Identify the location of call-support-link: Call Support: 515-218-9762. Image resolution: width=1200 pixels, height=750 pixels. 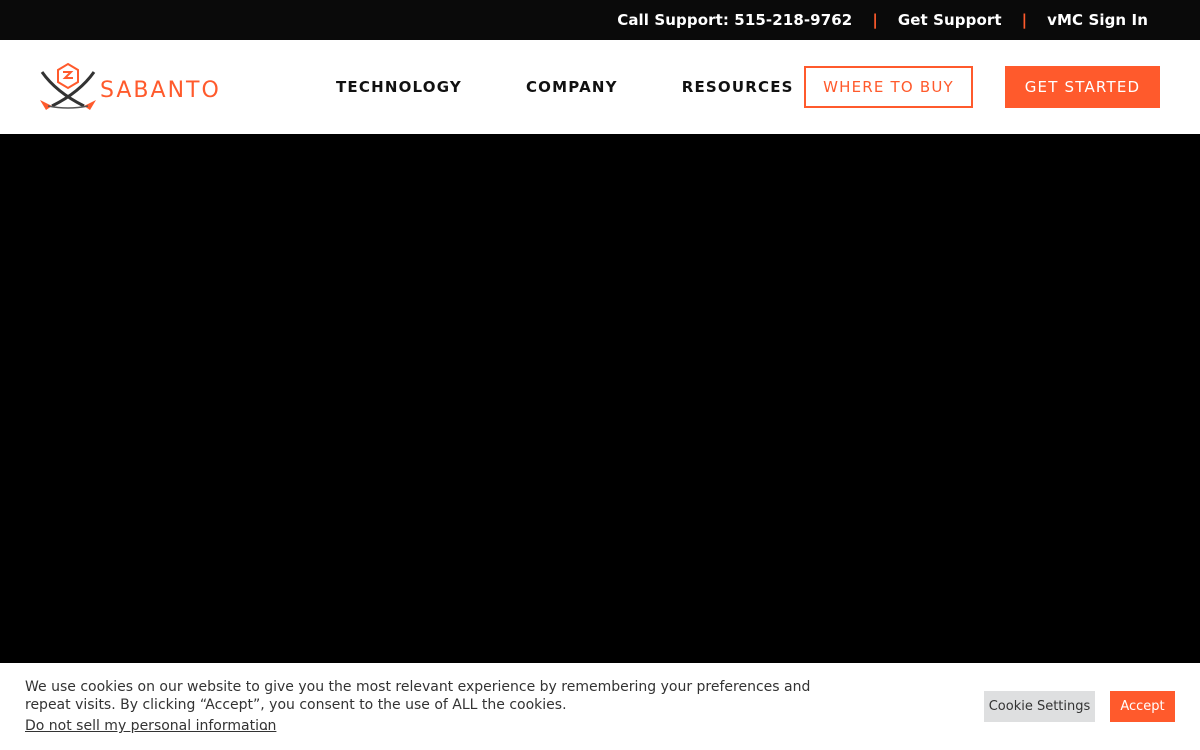
(734, 20).